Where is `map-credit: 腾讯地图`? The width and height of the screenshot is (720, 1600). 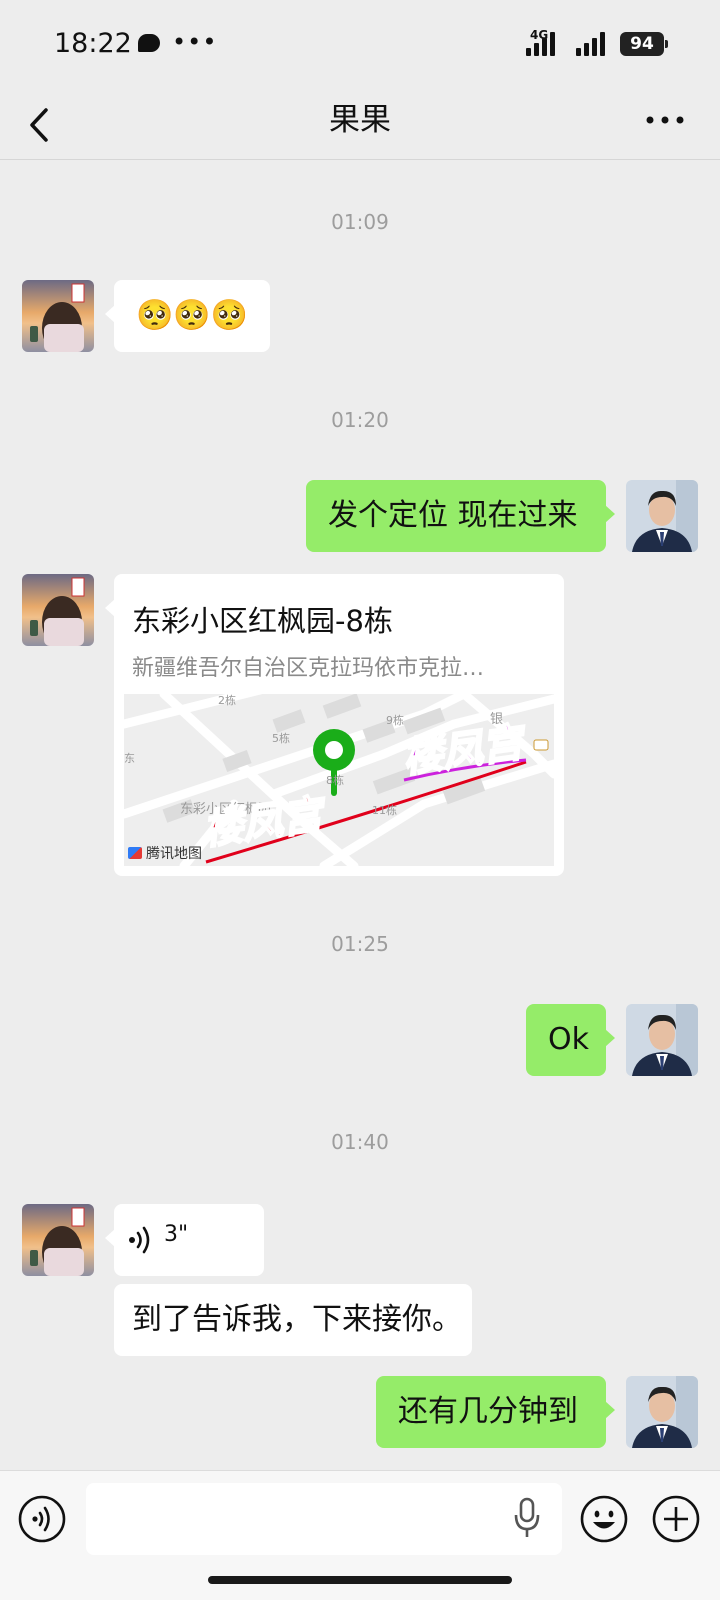
map-credit: 腾讯地图 is located at coordinates (165, 853).